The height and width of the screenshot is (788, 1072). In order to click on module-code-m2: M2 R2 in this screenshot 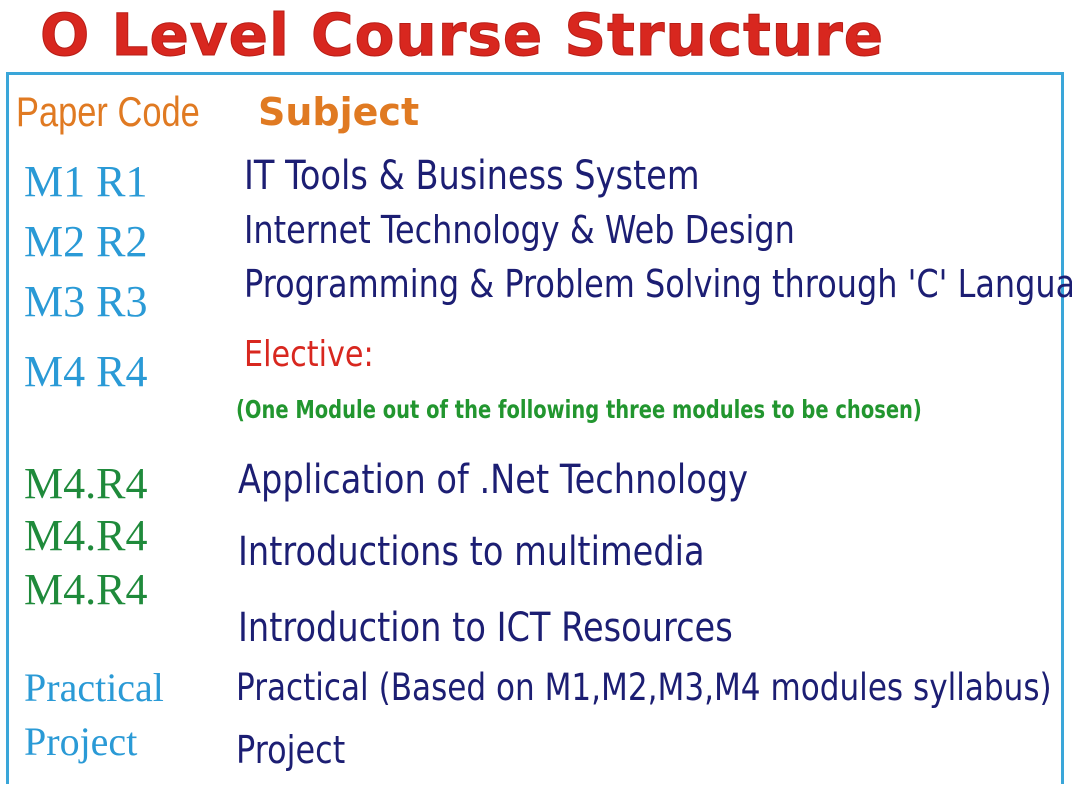, I will do `click(86, 241)`.